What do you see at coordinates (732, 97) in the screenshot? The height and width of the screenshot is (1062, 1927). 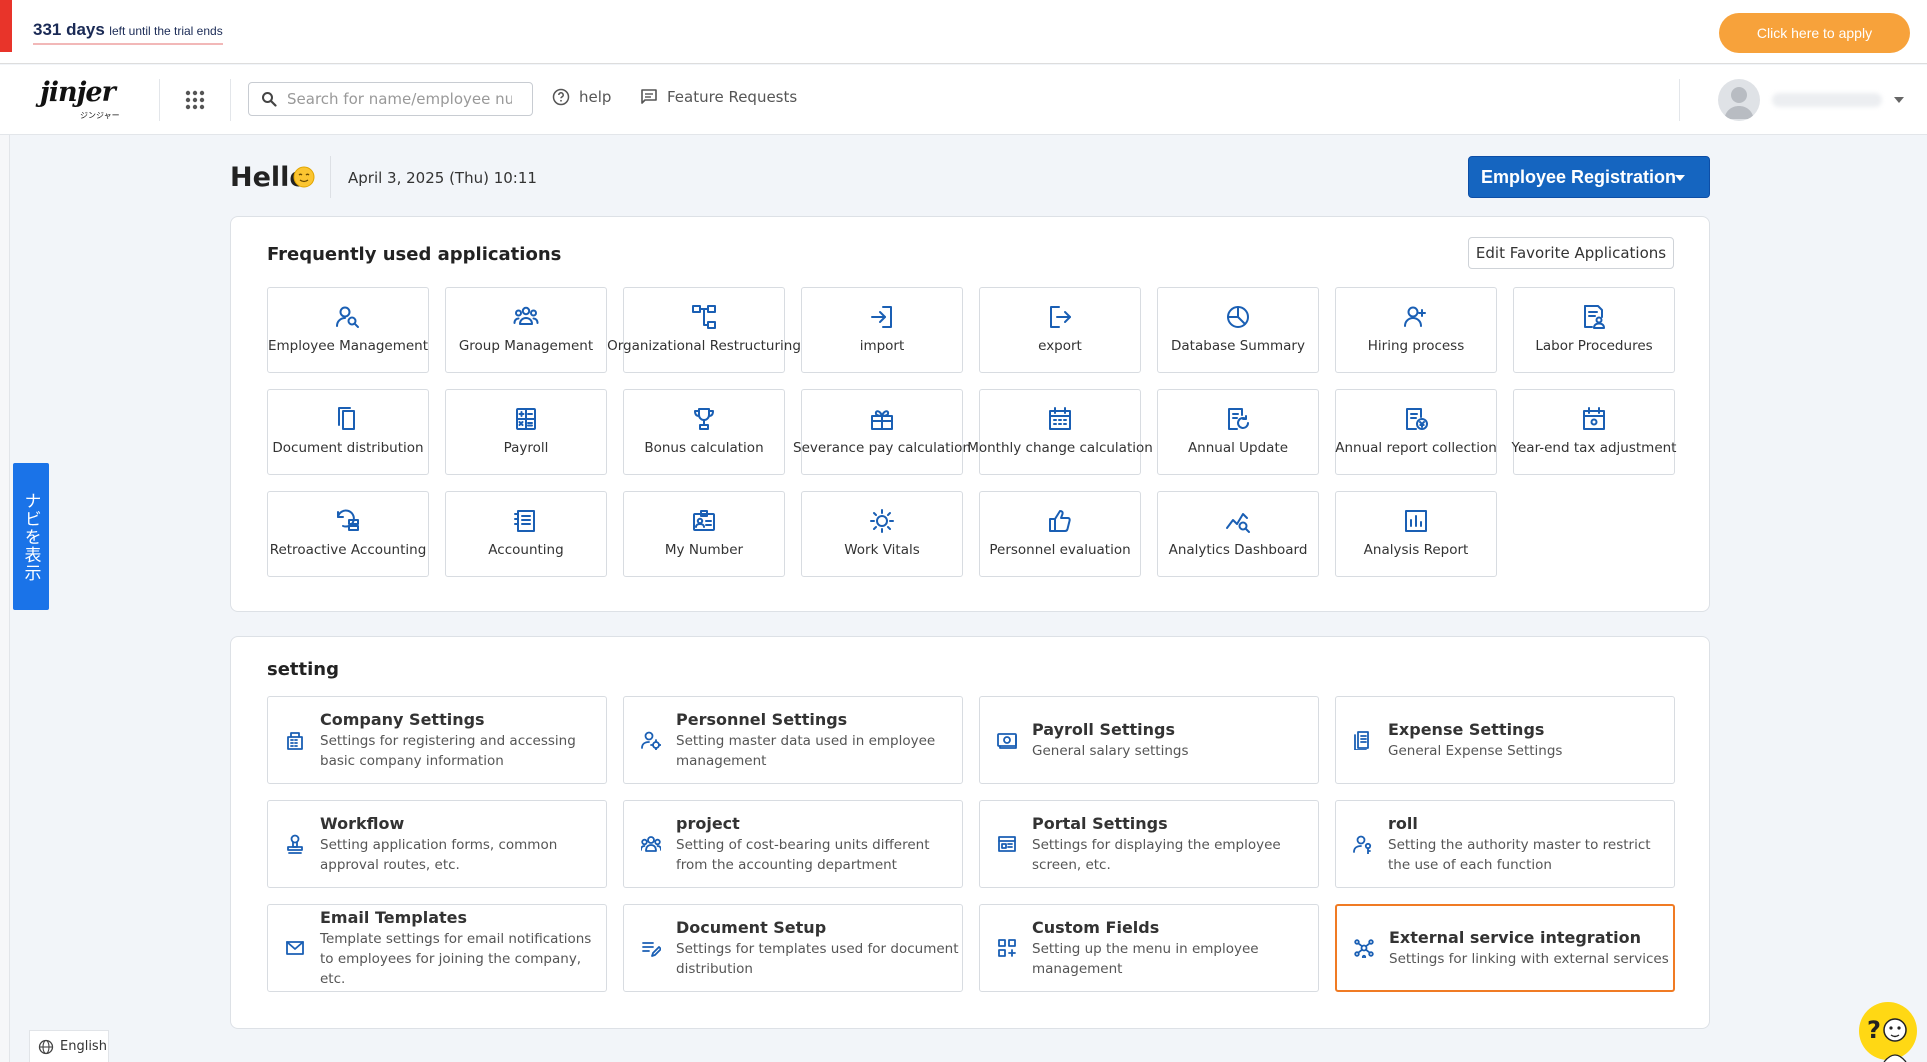 I see `feature-requests-label: Feature Requests` at bounding box center [732, 97].